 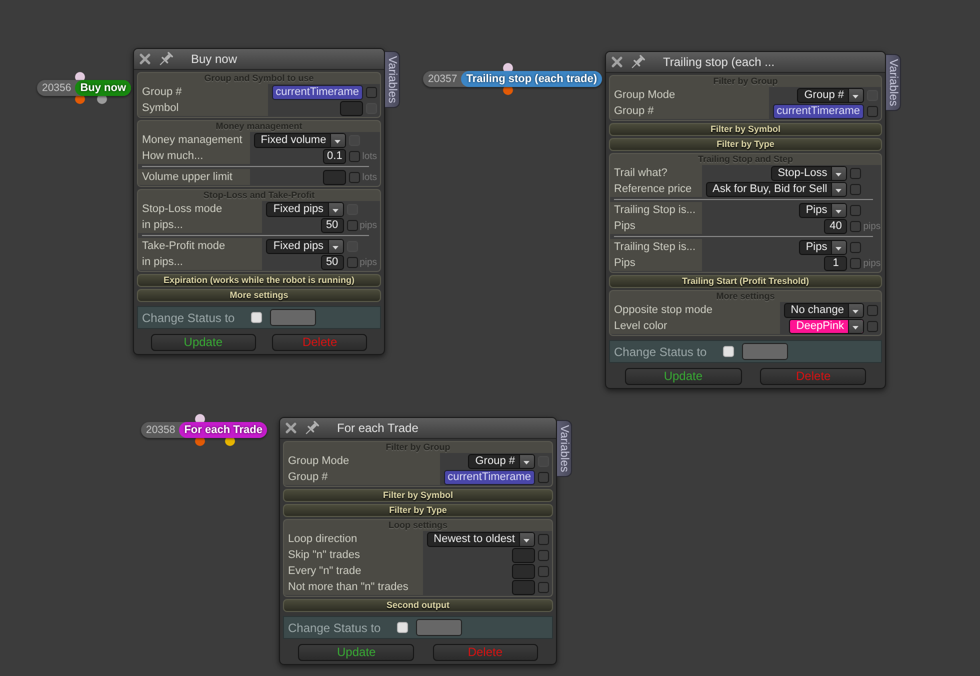 What do you see at coordinates (826, 326) in the screenshot?
I see `dropdown: DeepPink` at bounding box center [826, 326].